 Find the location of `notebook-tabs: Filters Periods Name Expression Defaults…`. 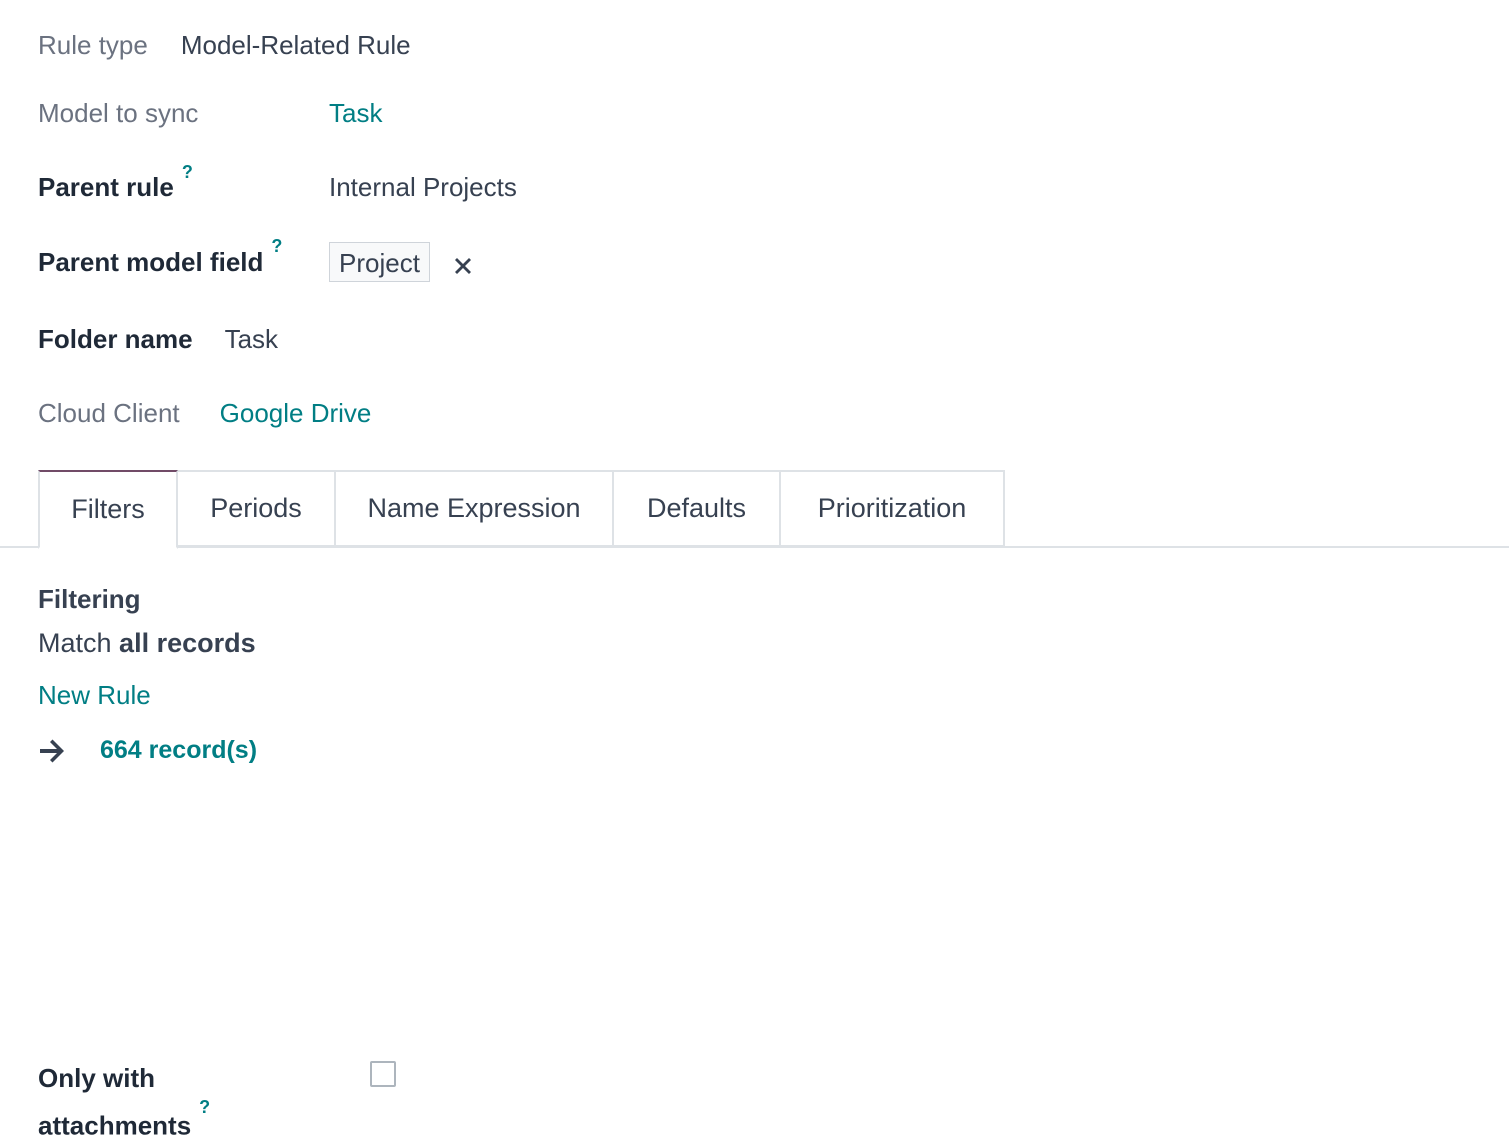

notebook-tabs: Filters Periods Name Expression Defaults… is located at coordinates (521, 509).